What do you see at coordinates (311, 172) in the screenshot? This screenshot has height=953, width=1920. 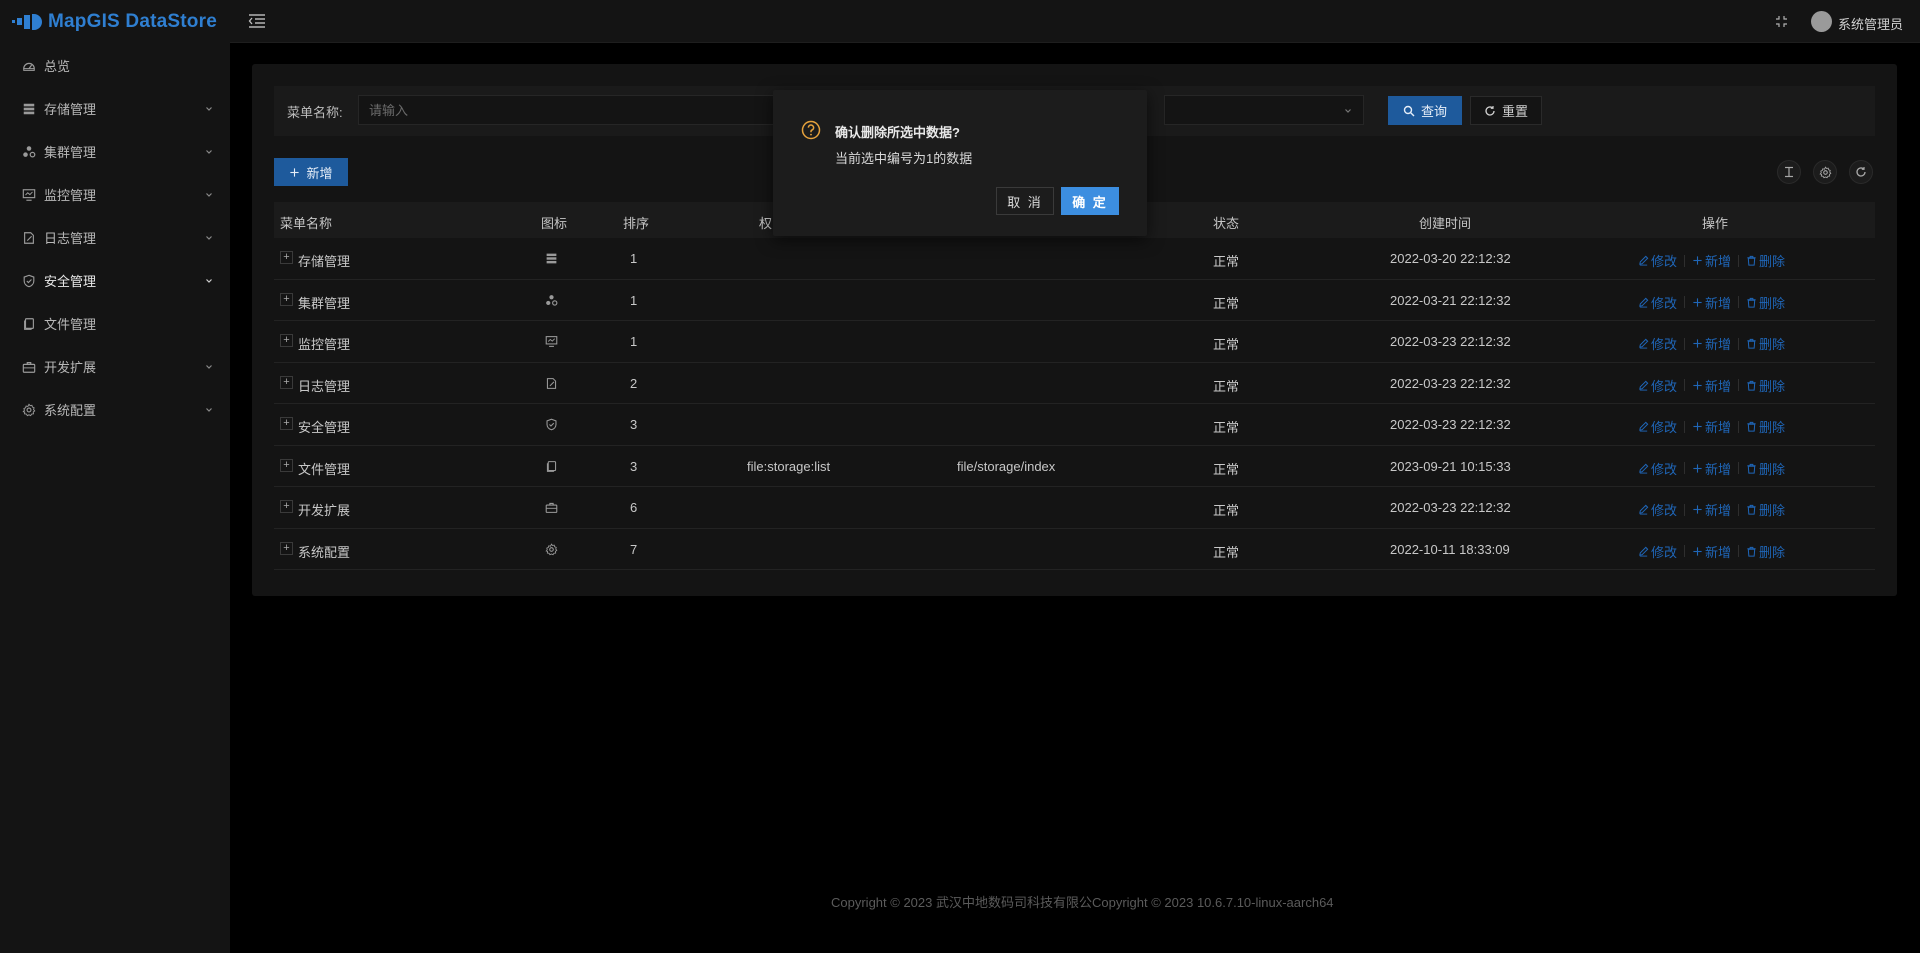 I see `add-button: 新增` at bounding box center [311, 172].